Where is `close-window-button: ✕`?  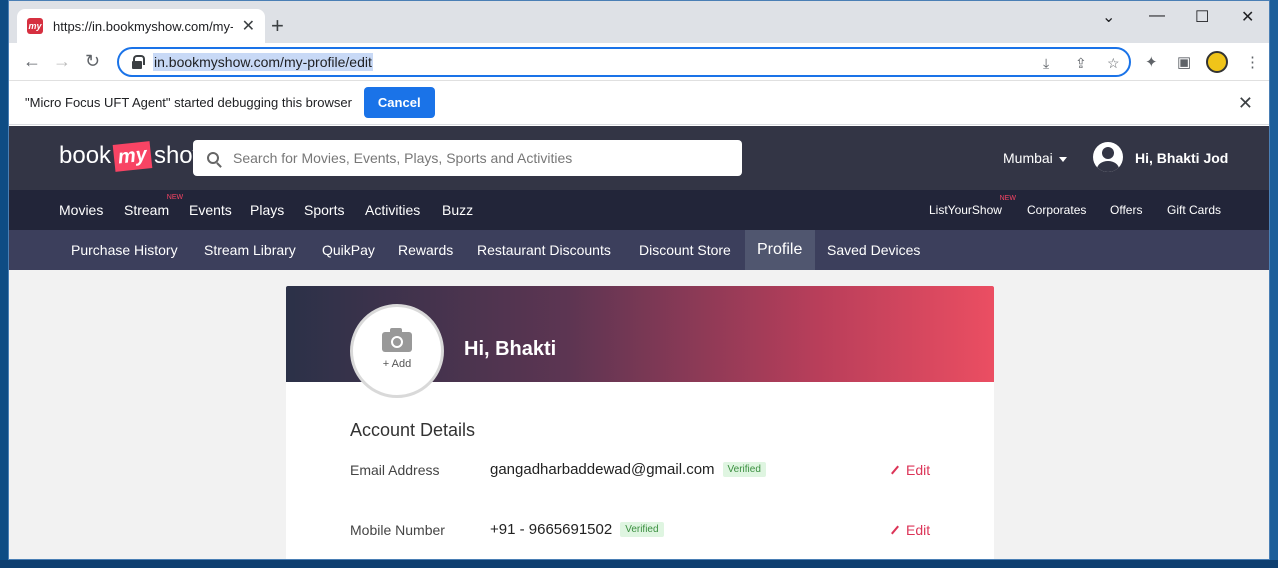
close-window-button: ✕ is located at coordinates (1247, 17).